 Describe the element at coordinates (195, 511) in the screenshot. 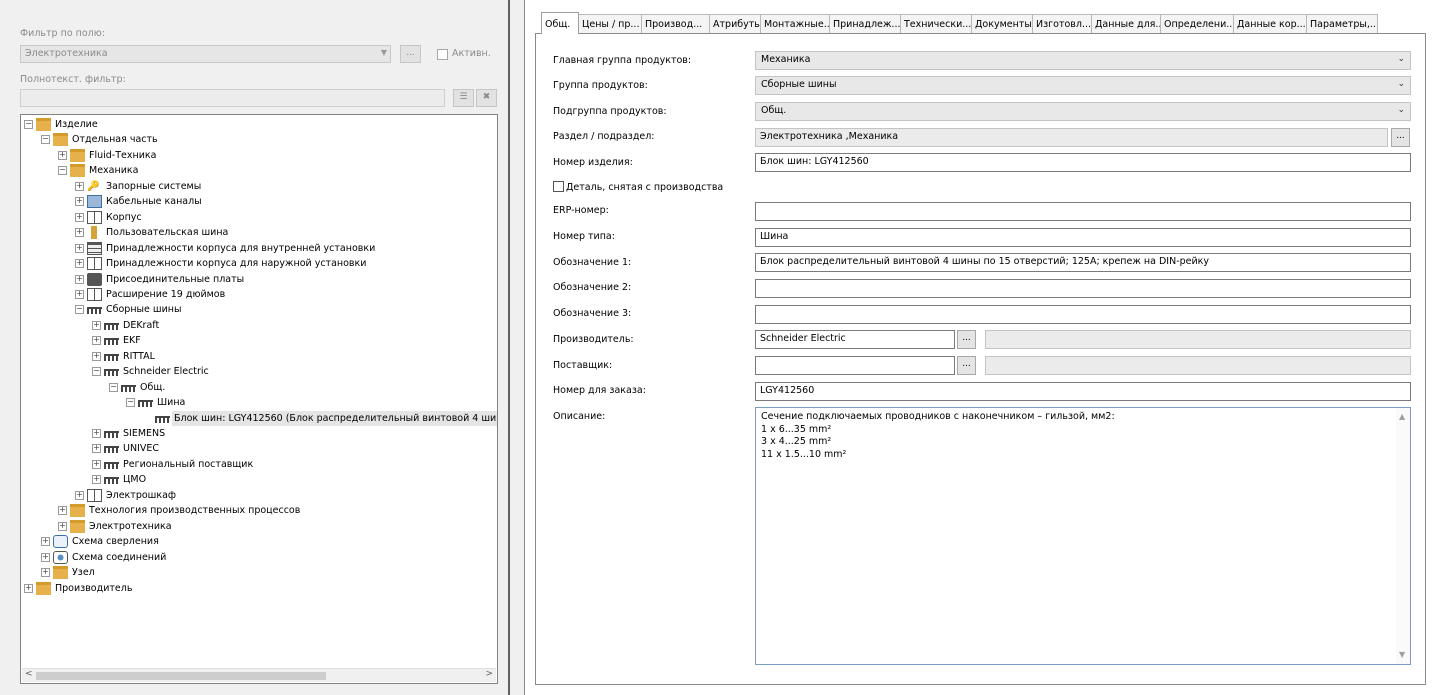

I see `tree-item-label: Технология производственных процессов` at that location.